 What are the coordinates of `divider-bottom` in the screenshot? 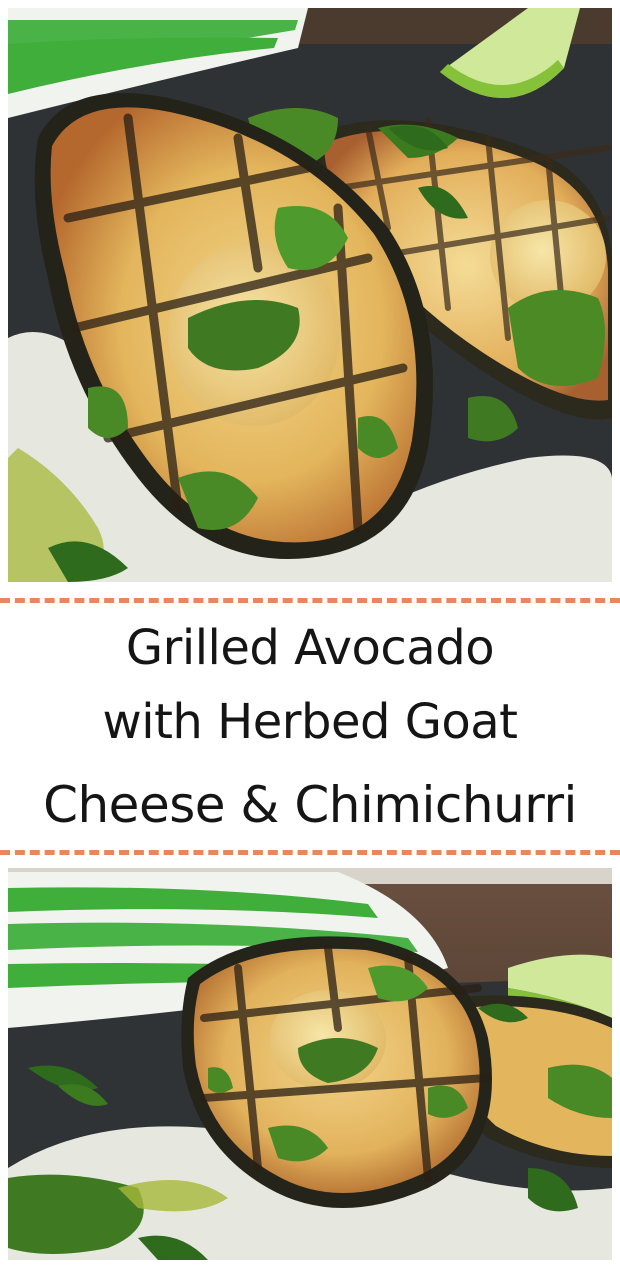 It's located at (310, 852).